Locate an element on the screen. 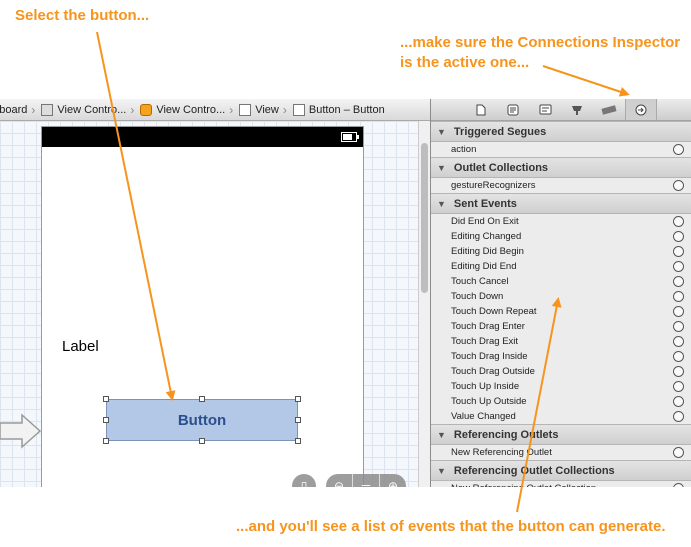 The height and width of the screenshot is (547, 691). breadcrumb-item-view: View › is located at coordinates (263, 110).